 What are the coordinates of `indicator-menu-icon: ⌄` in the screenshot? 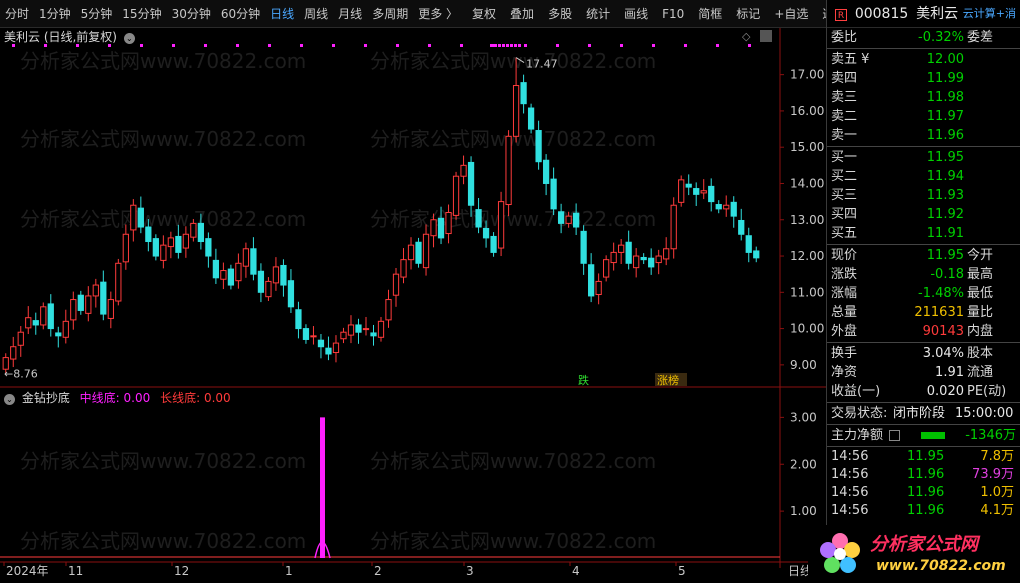 It's located at (9, 399).